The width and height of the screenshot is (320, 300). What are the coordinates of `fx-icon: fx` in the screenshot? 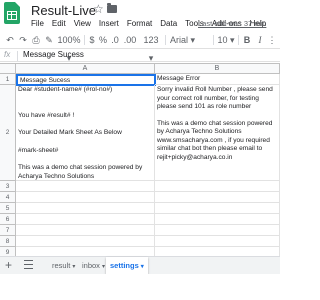 It's located at (7, 54).